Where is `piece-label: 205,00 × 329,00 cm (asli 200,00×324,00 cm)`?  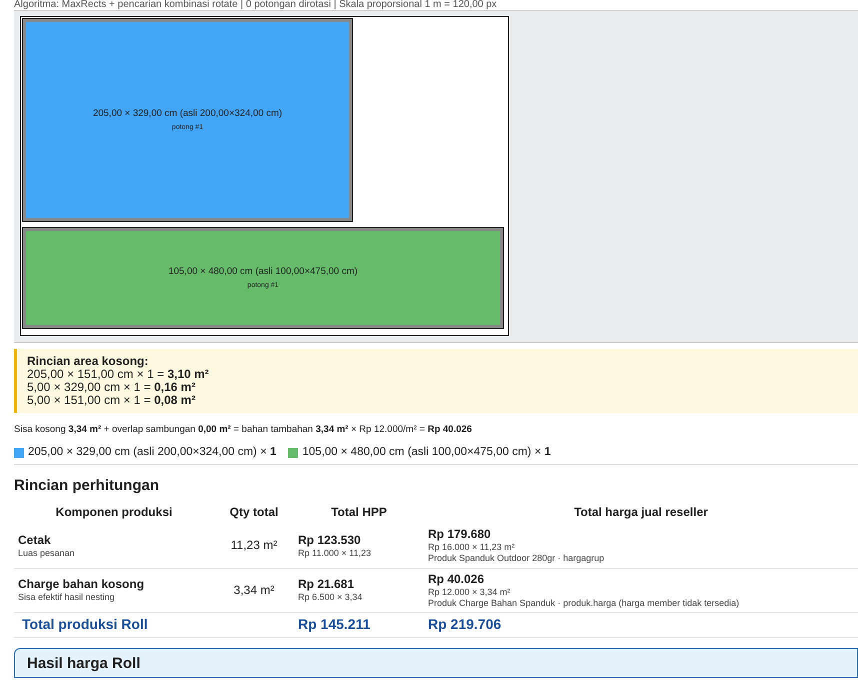
piece-label: 205,00 × 329,00 cm (asli 200,00×324,00 cm) is located at coordinates (187, 113).